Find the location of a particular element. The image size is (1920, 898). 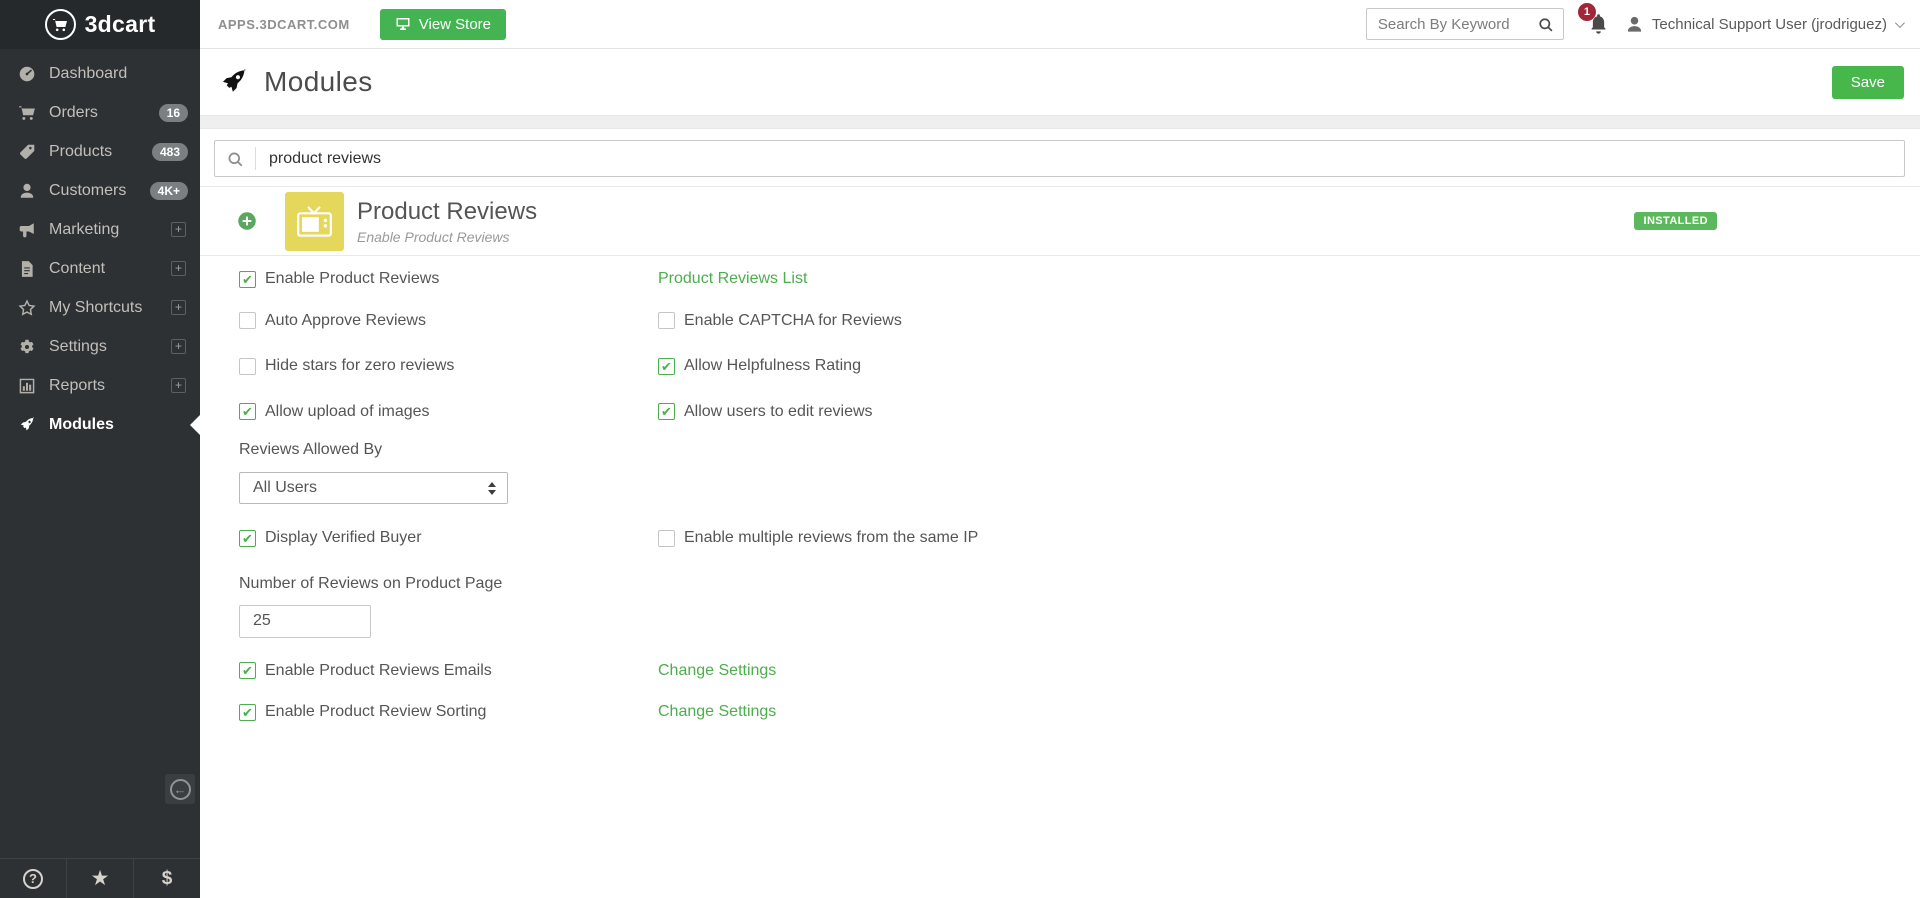

sidebar-item-settings: Settings is located at coordinates (100, 346).